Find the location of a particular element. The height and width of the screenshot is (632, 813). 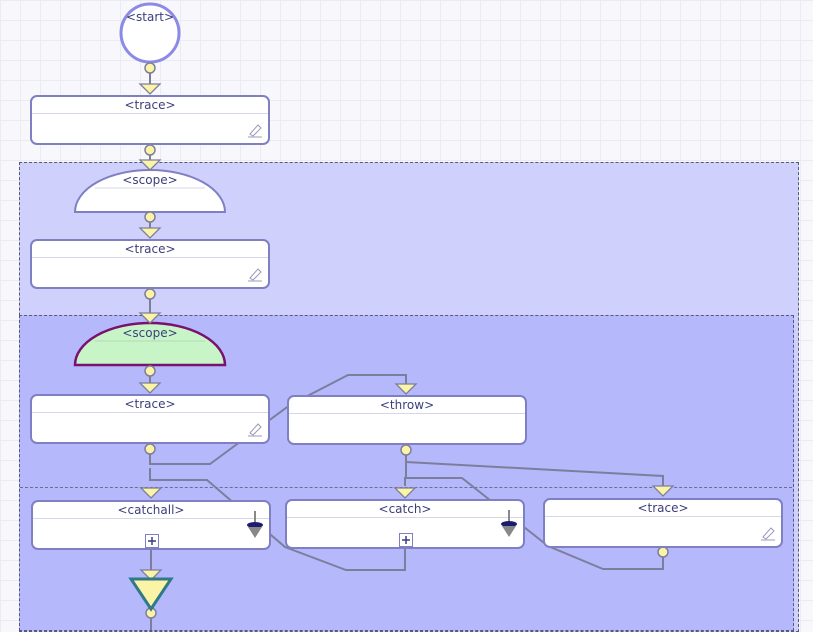

catch-title: <catch> is located at coordinates (405, 509).